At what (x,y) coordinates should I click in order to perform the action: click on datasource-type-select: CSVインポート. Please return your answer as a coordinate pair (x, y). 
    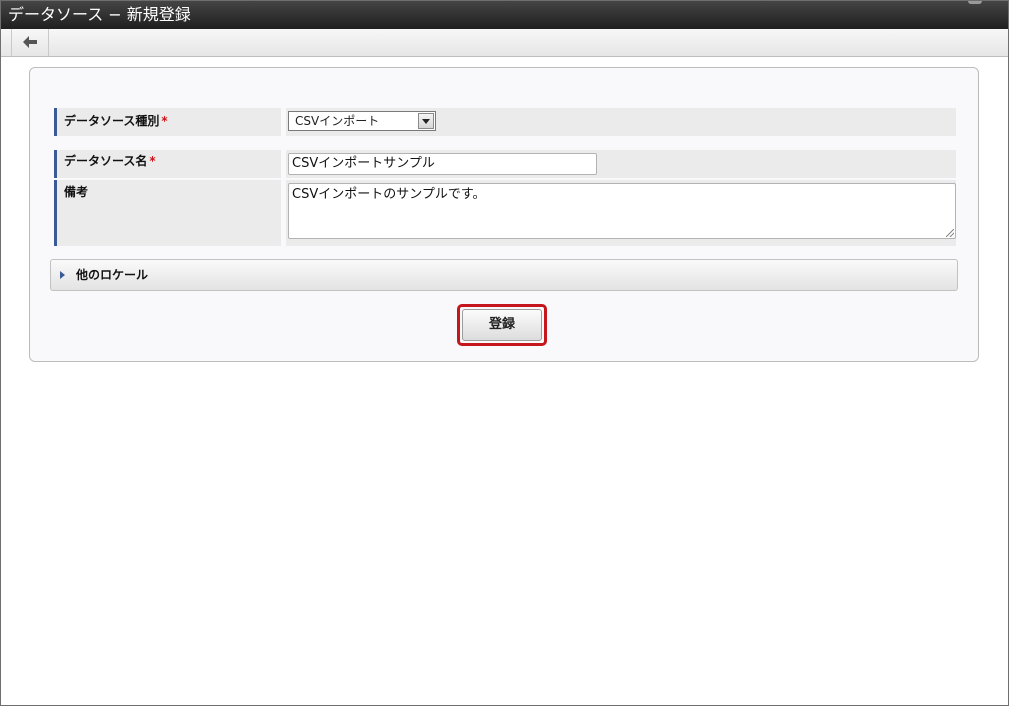
    Looking at the image, I should click on (362, 121).